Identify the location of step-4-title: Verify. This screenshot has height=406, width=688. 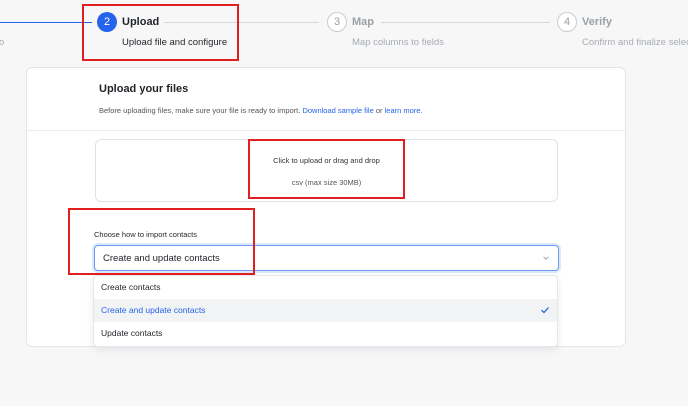
(597, 22).